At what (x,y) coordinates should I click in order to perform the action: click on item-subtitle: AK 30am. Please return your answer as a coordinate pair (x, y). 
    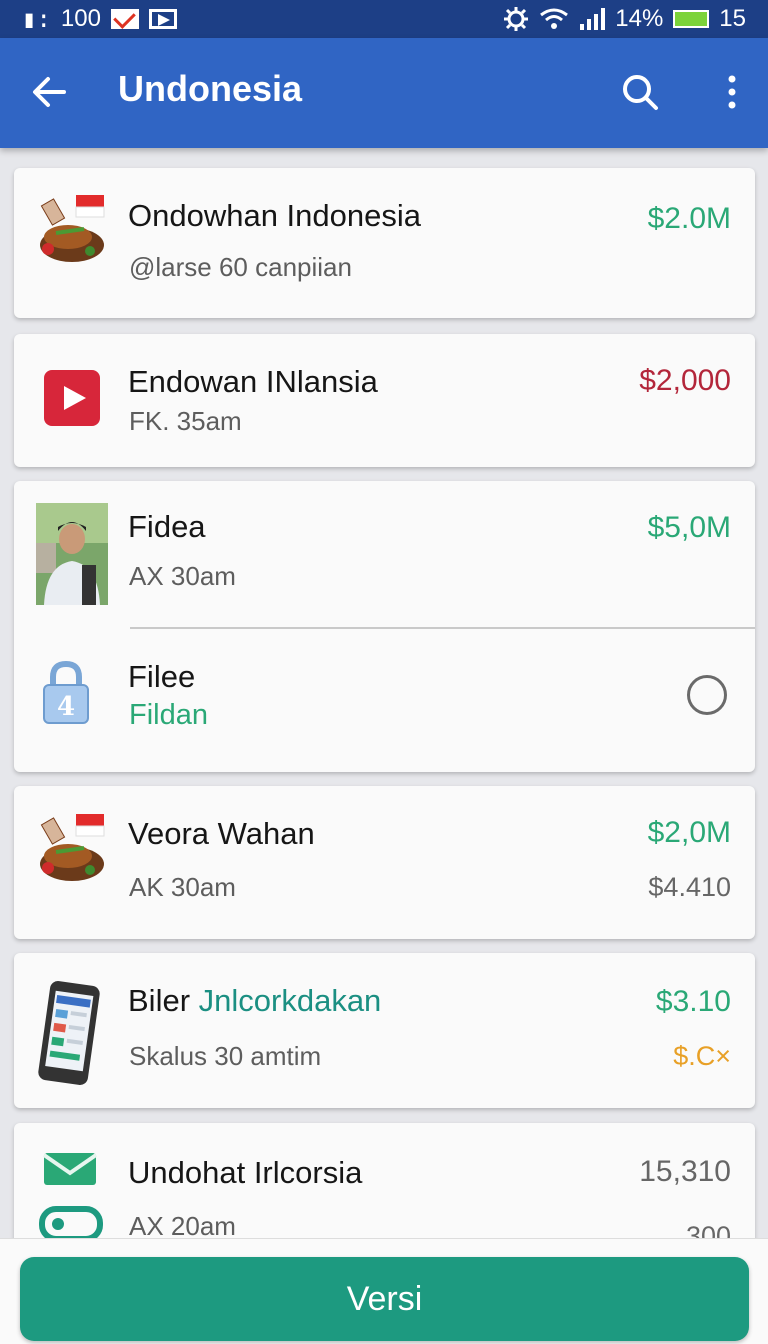
    Looking at the image, I should click on (182, 887).